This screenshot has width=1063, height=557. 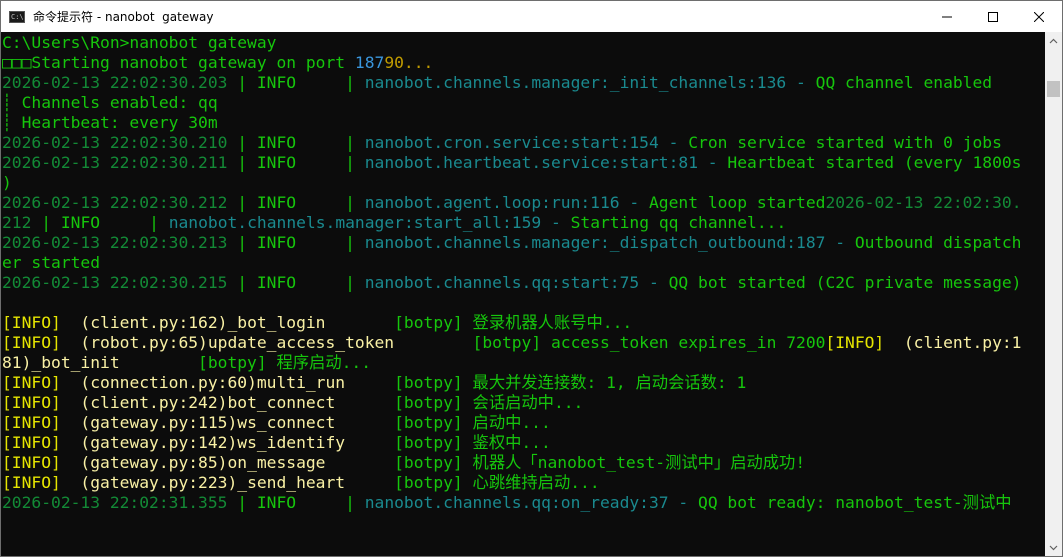 What do you see at coordinates (683, 342) in the screenshot?
I see `console-text-segment: access_token expires_in 7200` at bounding box center [683, 342].